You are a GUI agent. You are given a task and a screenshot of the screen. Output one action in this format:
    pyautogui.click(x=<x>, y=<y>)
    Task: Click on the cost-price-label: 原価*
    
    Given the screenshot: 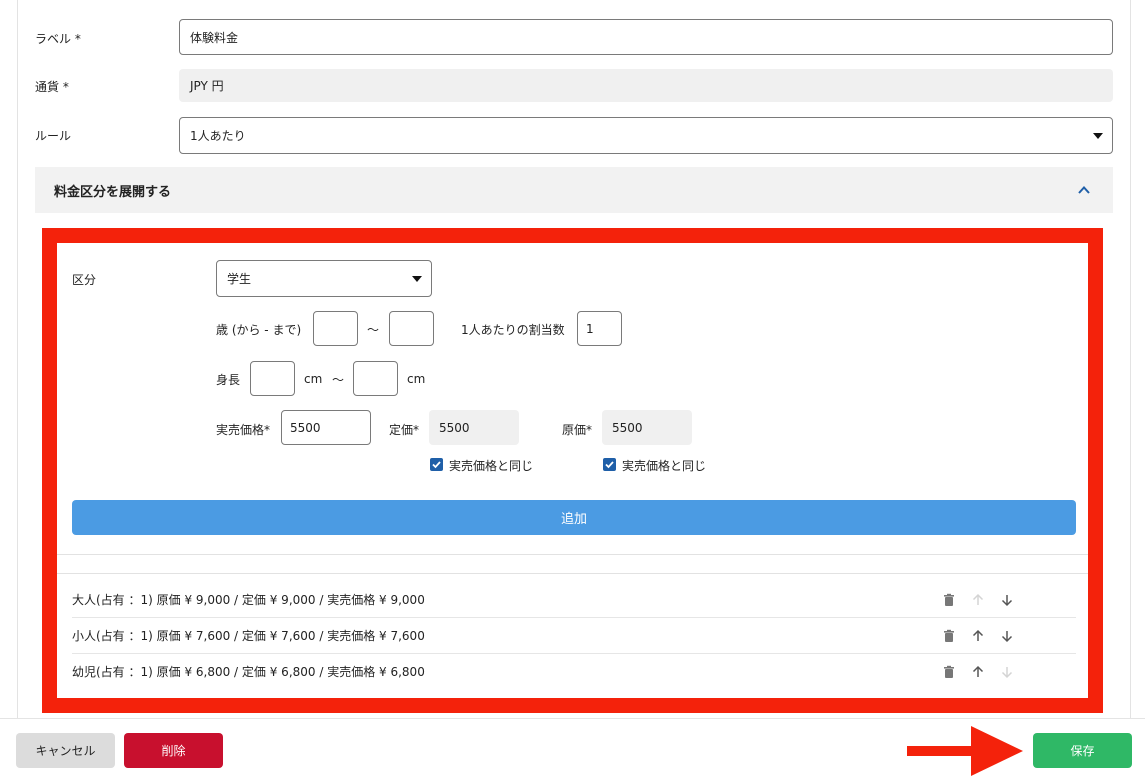 What is the action you would take?
    pyautogui.click(x=577, y=430)
    